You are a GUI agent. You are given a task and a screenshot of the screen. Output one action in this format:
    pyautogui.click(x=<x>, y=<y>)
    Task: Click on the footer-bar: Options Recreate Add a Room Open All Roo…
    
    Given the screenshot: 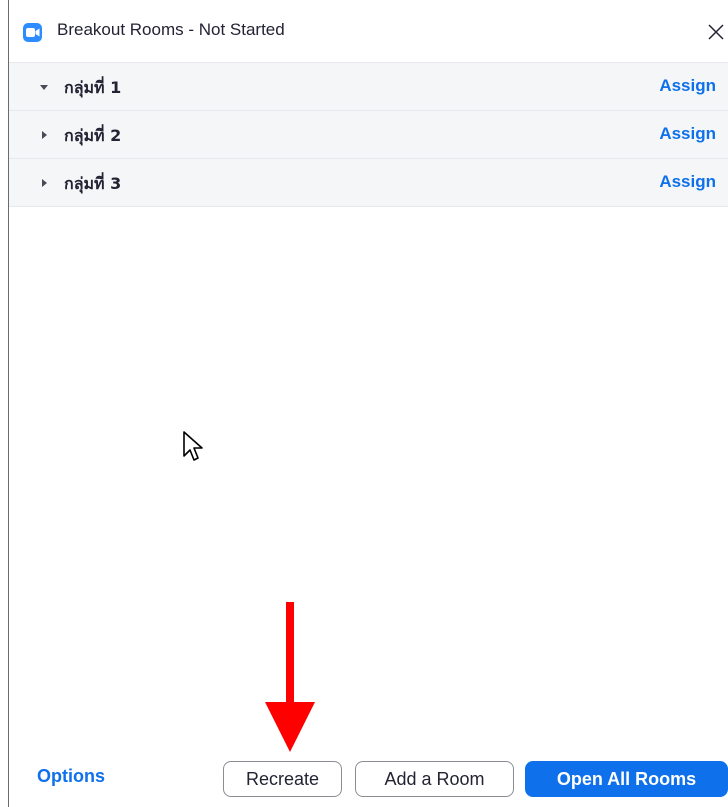 What is the action you would take?
    pyautogui.click(x=368, y=779)
    